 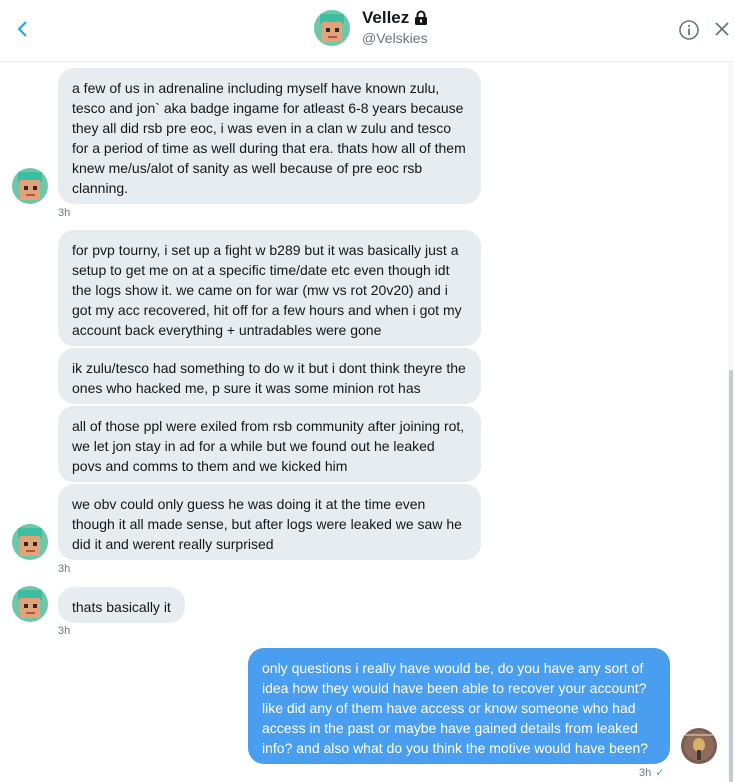 I want to click on conversation-header: Vellez @Velskies, so click(x=367, y=31).